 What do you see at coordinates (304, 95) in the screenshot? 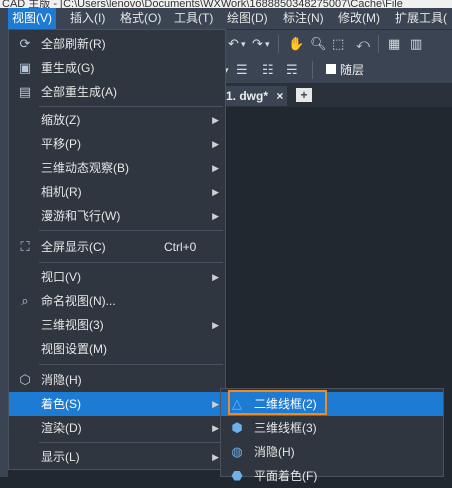
I see `new-tab-icon: +` at bounding box center [304, 95].